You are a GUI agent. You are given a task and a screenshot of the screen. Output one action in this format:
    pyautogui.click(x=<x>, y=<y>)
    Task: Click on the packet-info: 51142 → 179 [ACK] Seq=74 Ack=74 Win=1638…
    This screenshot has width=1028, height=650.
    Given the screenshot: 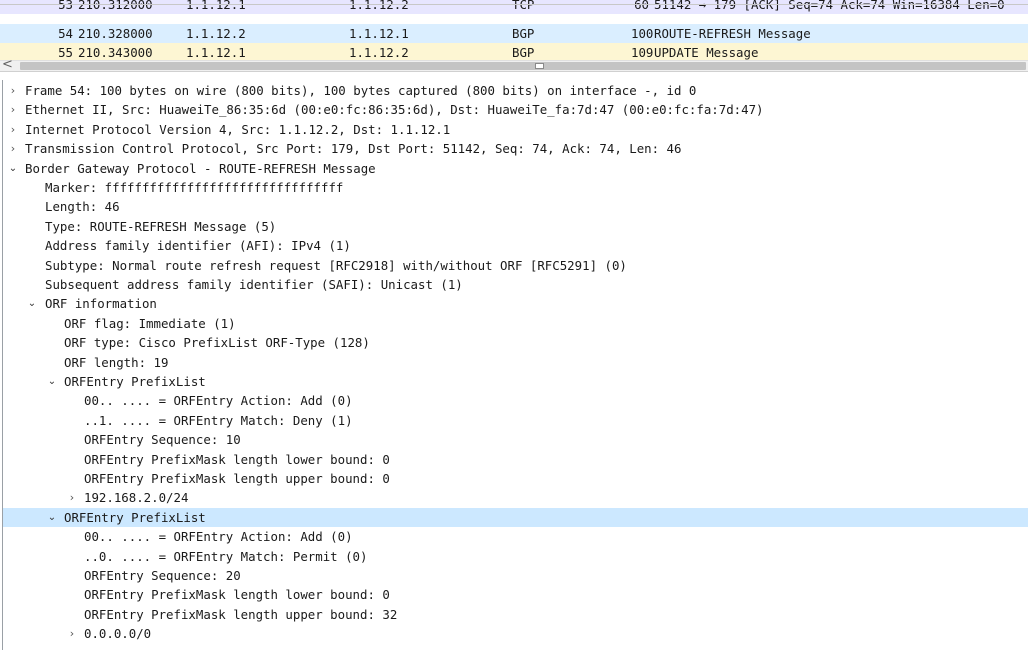 What is the action you would take?
    pyautogui.click(x=829, y=6)
    